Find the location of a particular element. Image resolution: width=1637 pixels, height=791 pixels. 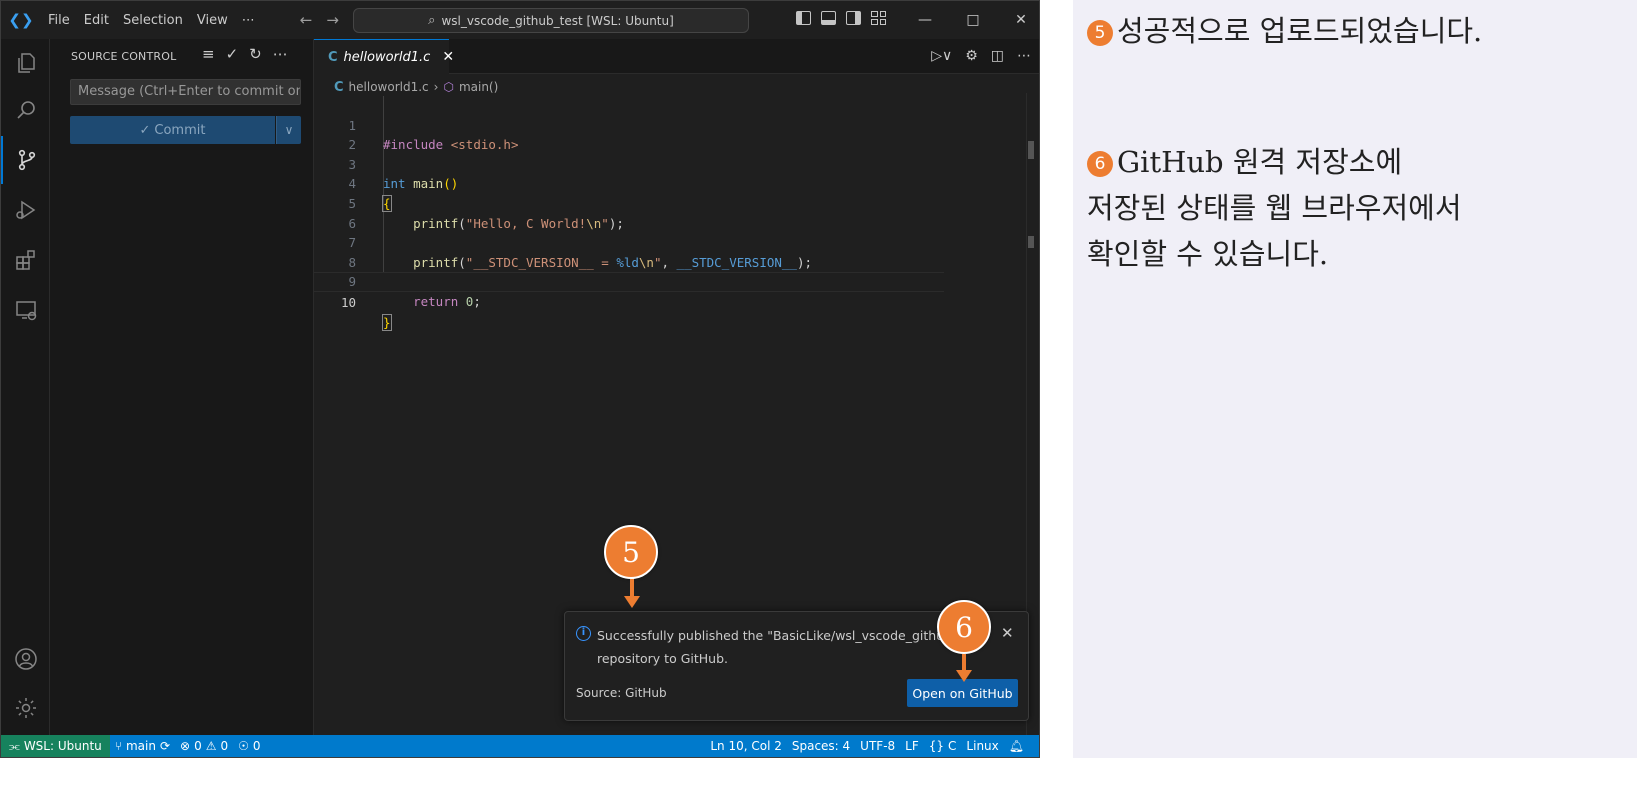

settings-gear-icon is located at coordinates (25, 708).